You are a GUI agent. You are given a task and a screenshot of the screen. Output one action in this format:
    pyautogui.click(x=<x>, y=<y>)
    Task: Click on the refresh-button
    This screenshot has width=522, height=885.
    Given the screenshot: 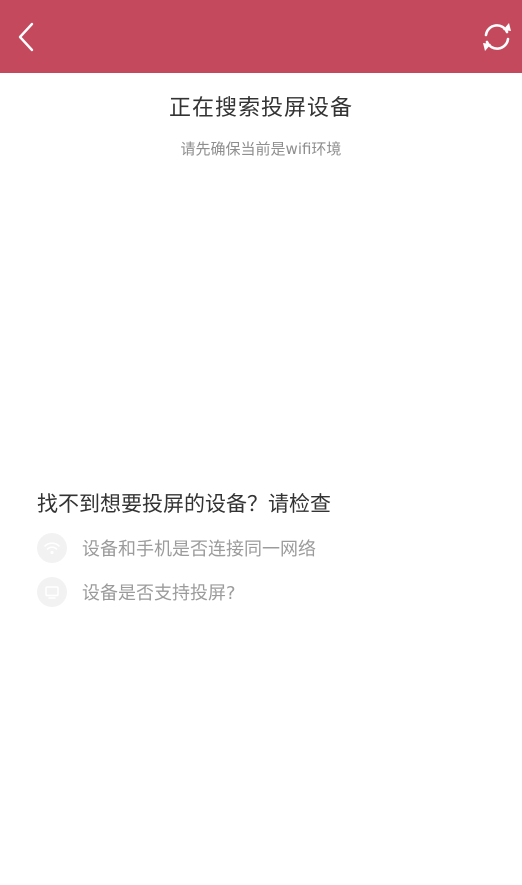 What is the action you would take?
    pyautogui.click(x=492, y=36)
    